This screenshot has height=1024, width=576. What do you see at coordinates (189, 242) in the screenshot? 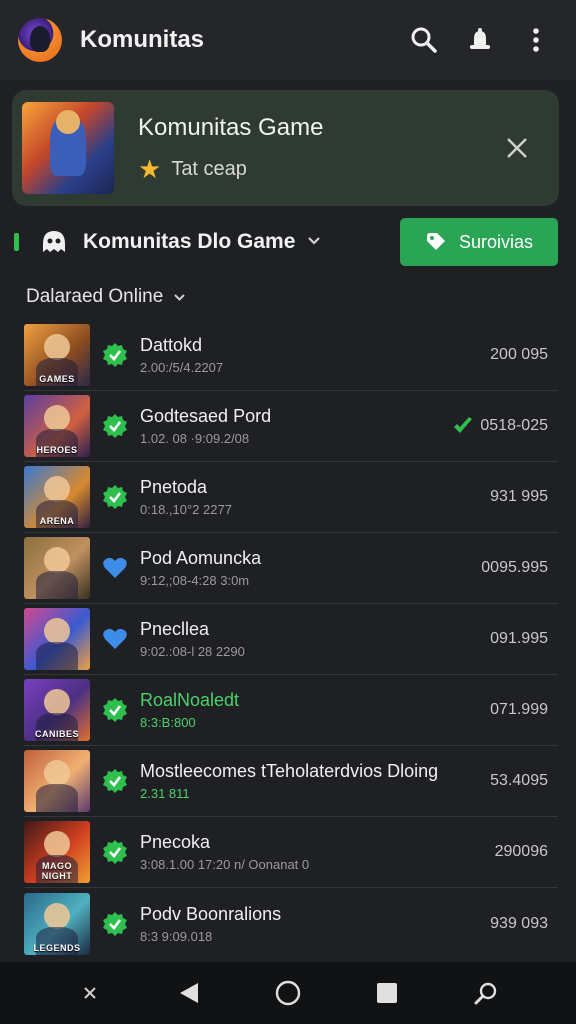
I see `community-name: Komunitas Dlo Game` at bounding box center [189, 242].